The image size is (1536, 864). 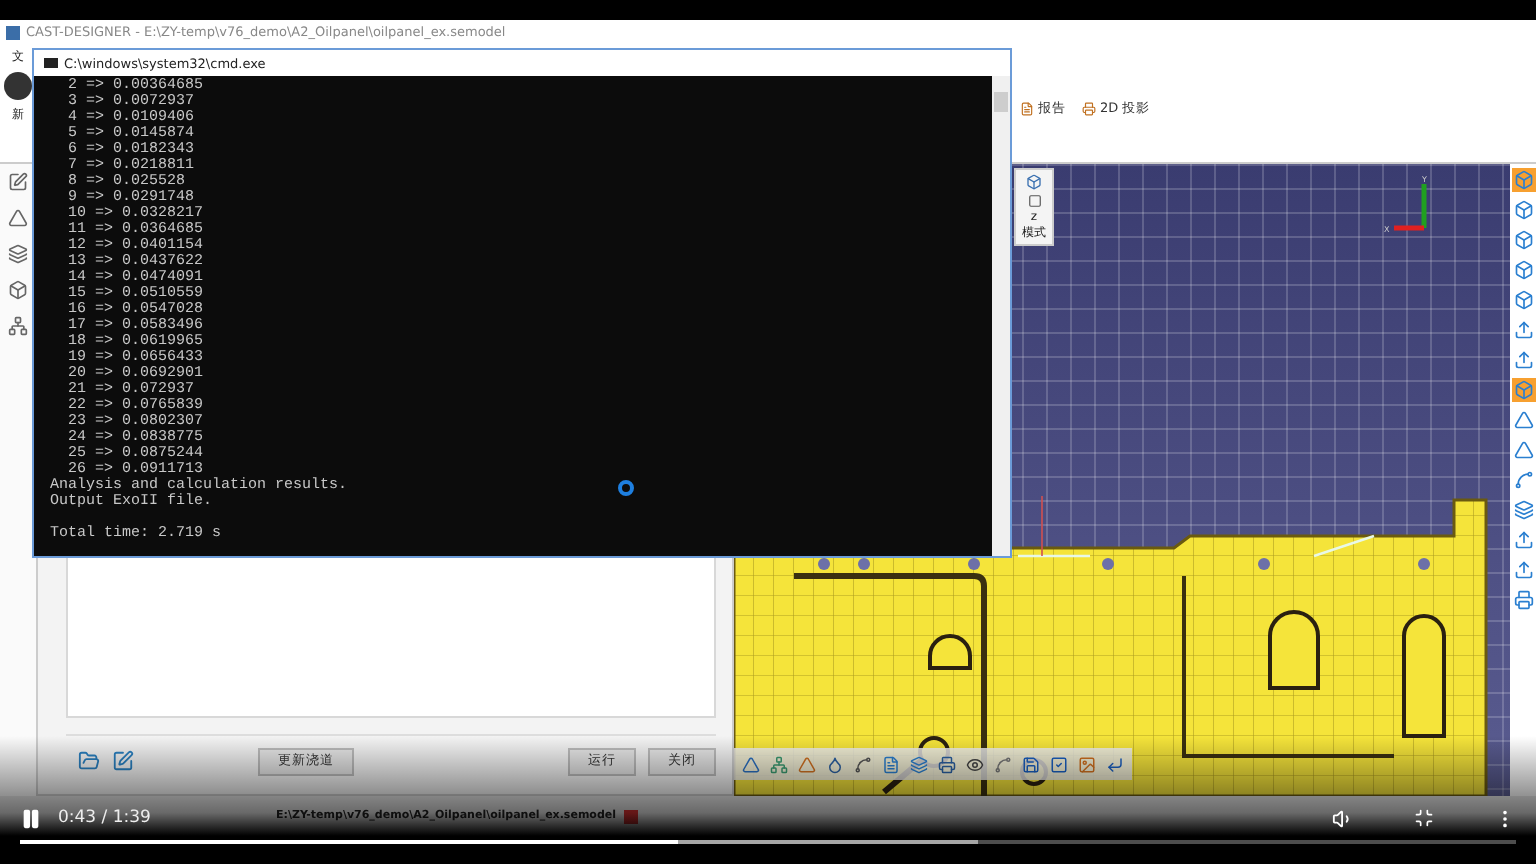 I want to click on pause-icon, so click(x=31, y=818).